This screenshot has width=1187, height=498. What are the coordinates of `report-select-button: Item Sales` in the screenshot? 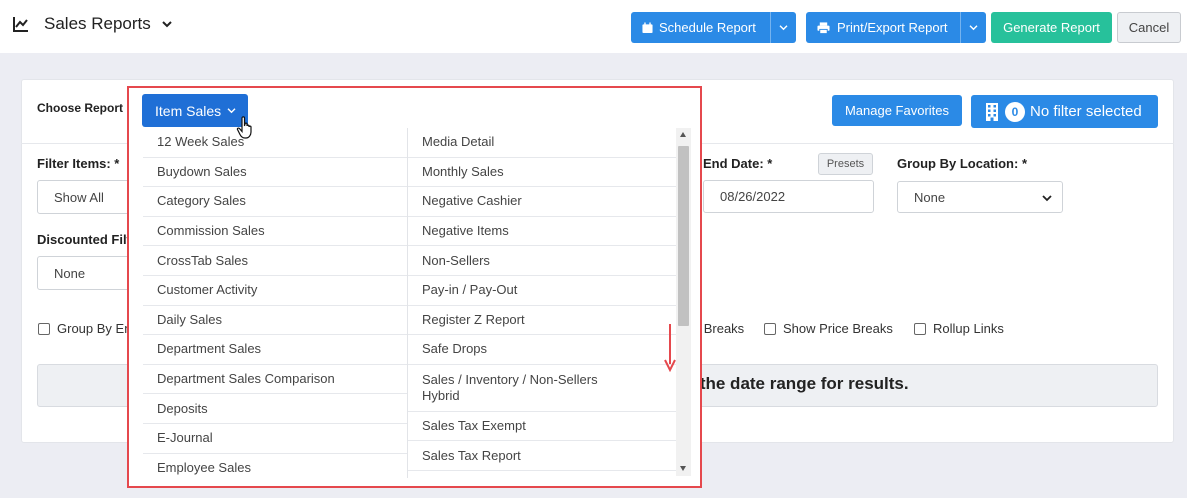 It's located at (195, 110).